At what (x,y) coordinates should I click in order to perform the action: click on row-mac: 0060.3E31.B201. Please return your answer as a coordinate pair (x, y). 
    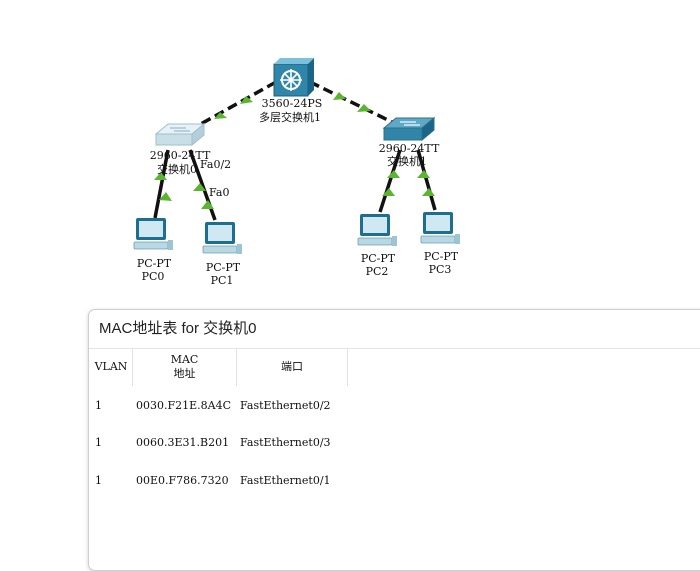
    Looking at the image, I should click on (183, 442).